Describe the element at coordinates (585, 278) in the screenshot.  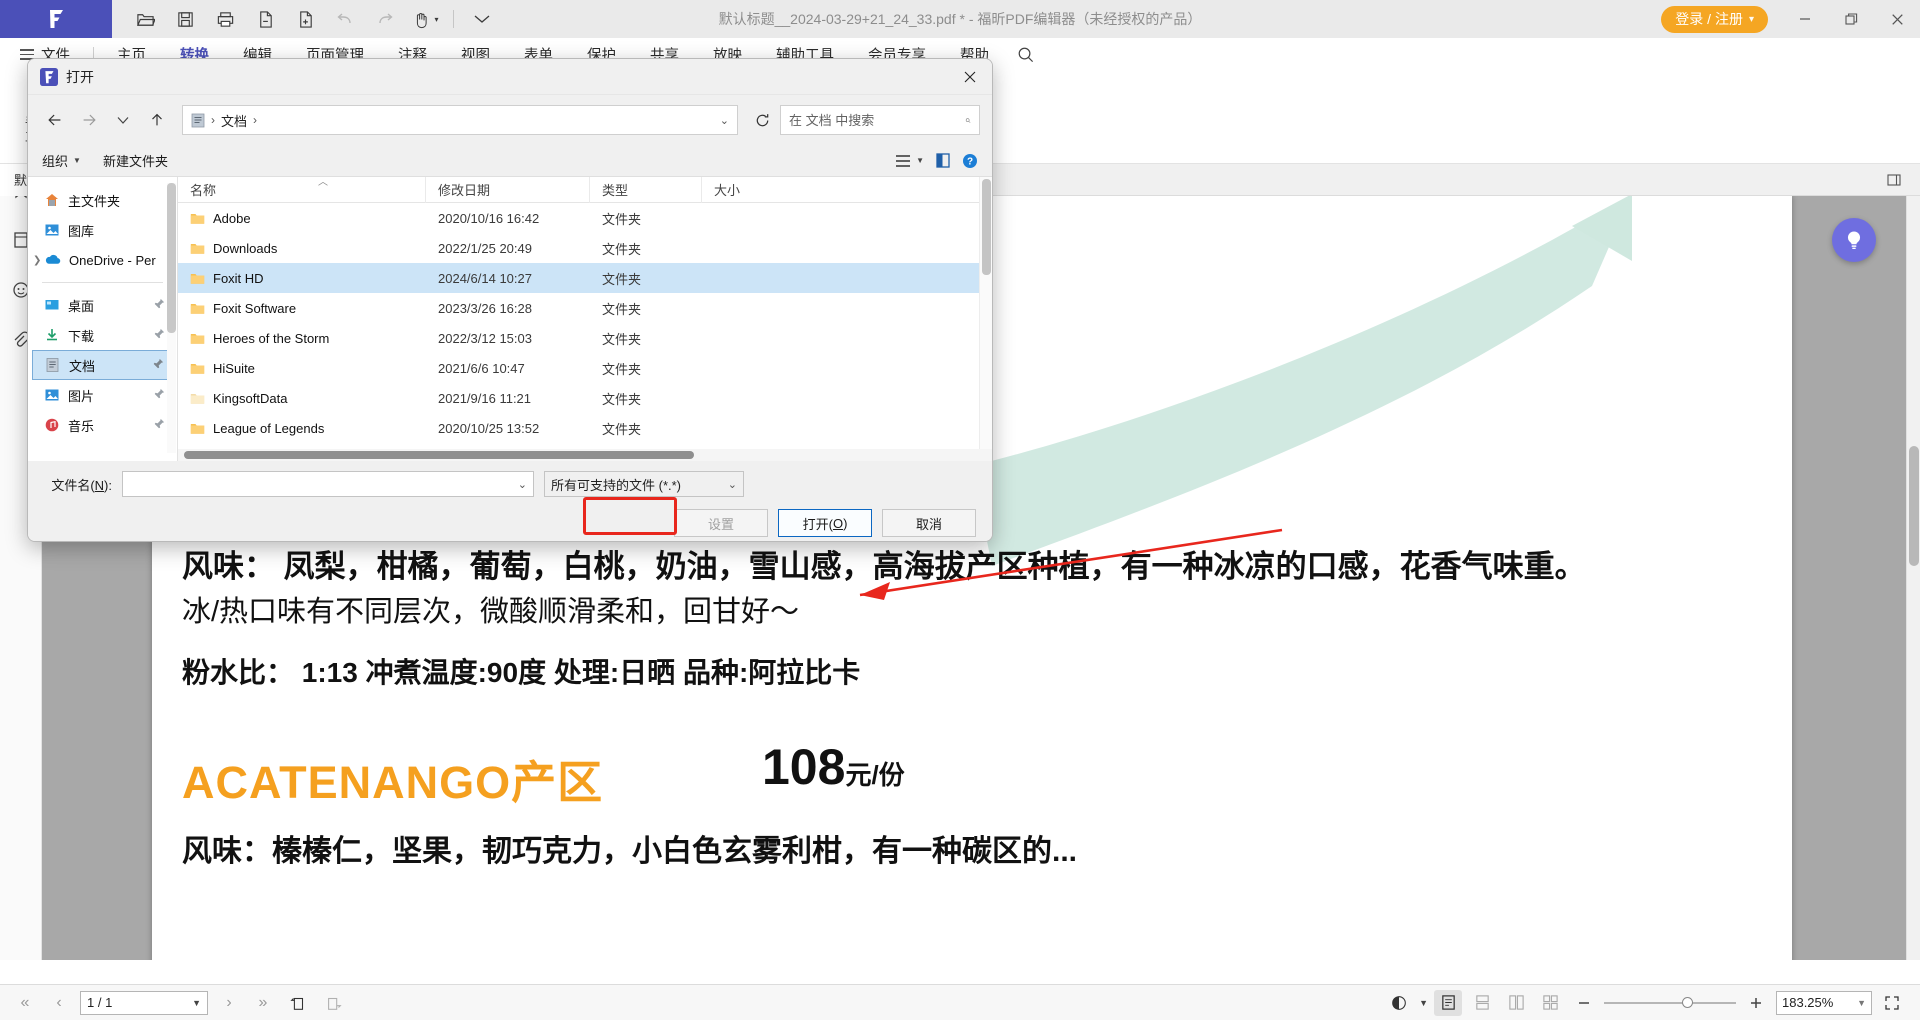
I see `table-row: Foxit HD 2024/6/14 10:27 文件夹` at that location.